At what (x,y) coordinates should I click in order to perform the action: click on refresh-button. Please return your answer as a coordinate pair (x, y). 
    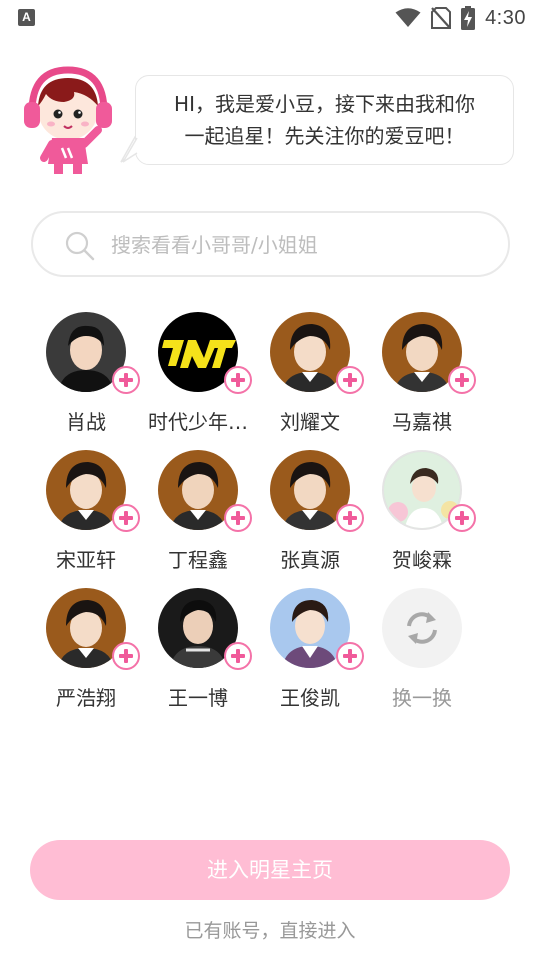
    Looking at the image, I should click on (422, 628).